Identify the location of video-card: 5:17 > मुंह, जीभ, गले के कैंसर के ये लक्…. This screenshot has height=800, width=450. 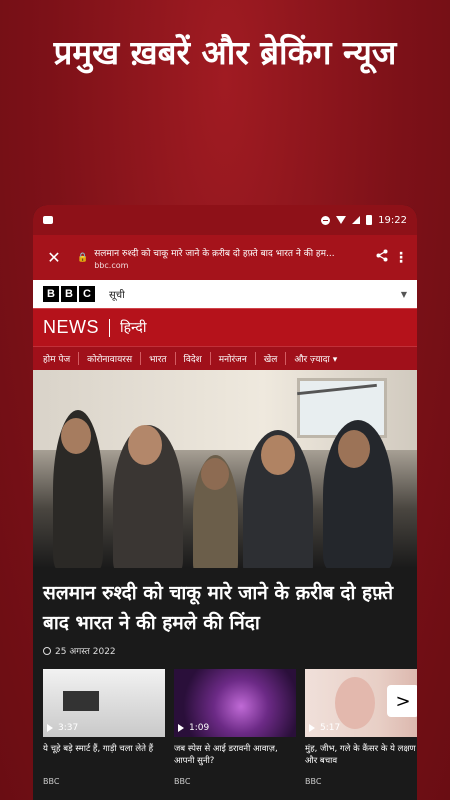
(361, 727).